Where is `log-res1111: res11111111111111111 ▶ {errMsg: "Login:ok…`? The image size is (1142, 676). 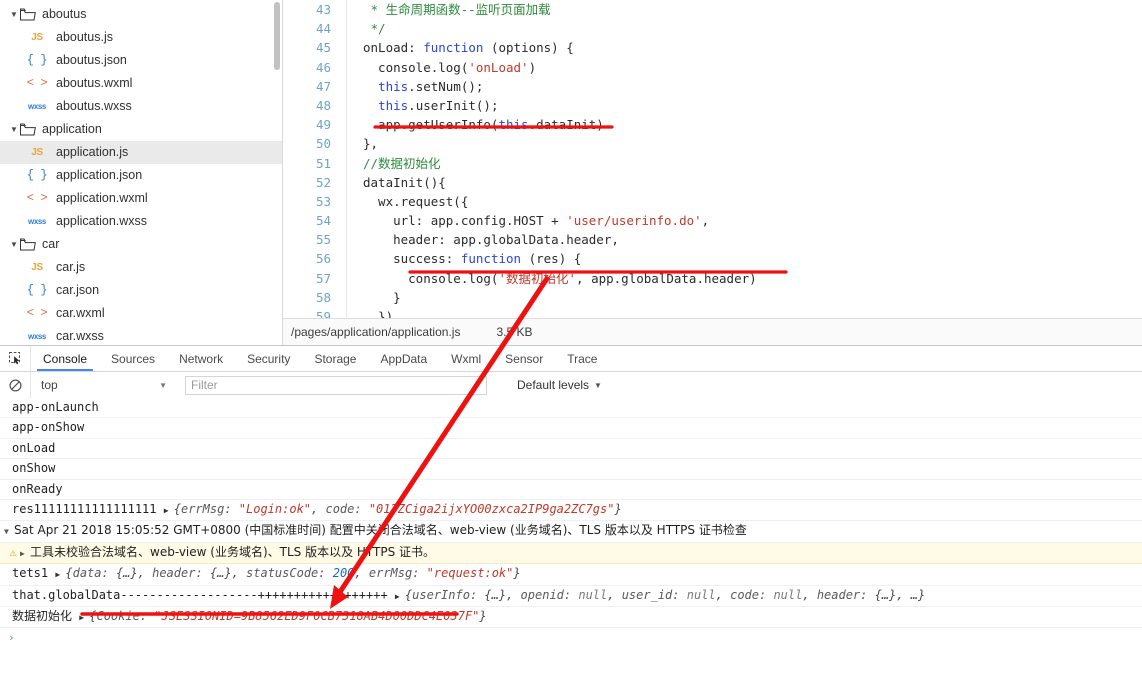 log-res1111: res11111111111111111 ▶ {errMsg: "Login:ok… is located at coordinates (571, 511).